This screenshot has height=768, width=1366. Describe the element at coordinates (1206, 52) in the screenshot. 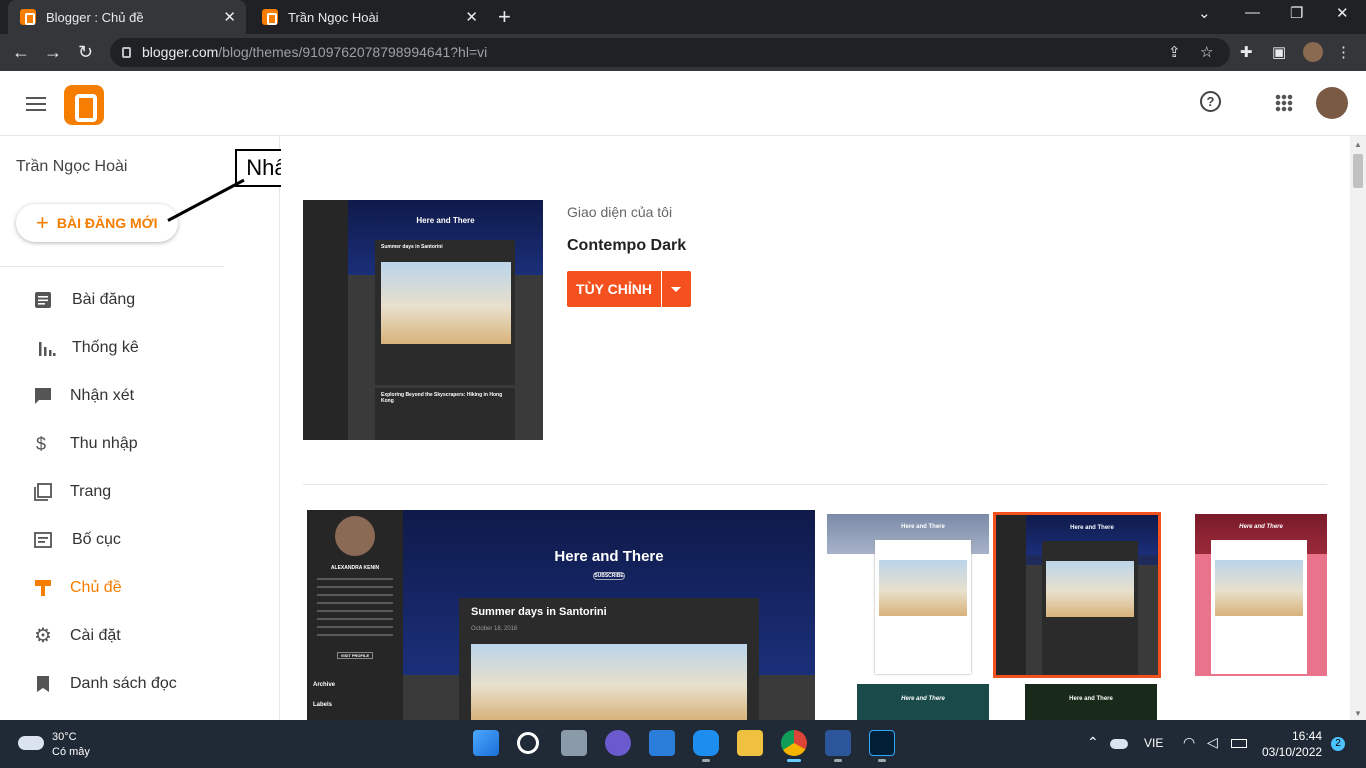

I see `bookmark-star-icon: ☆` at that location.